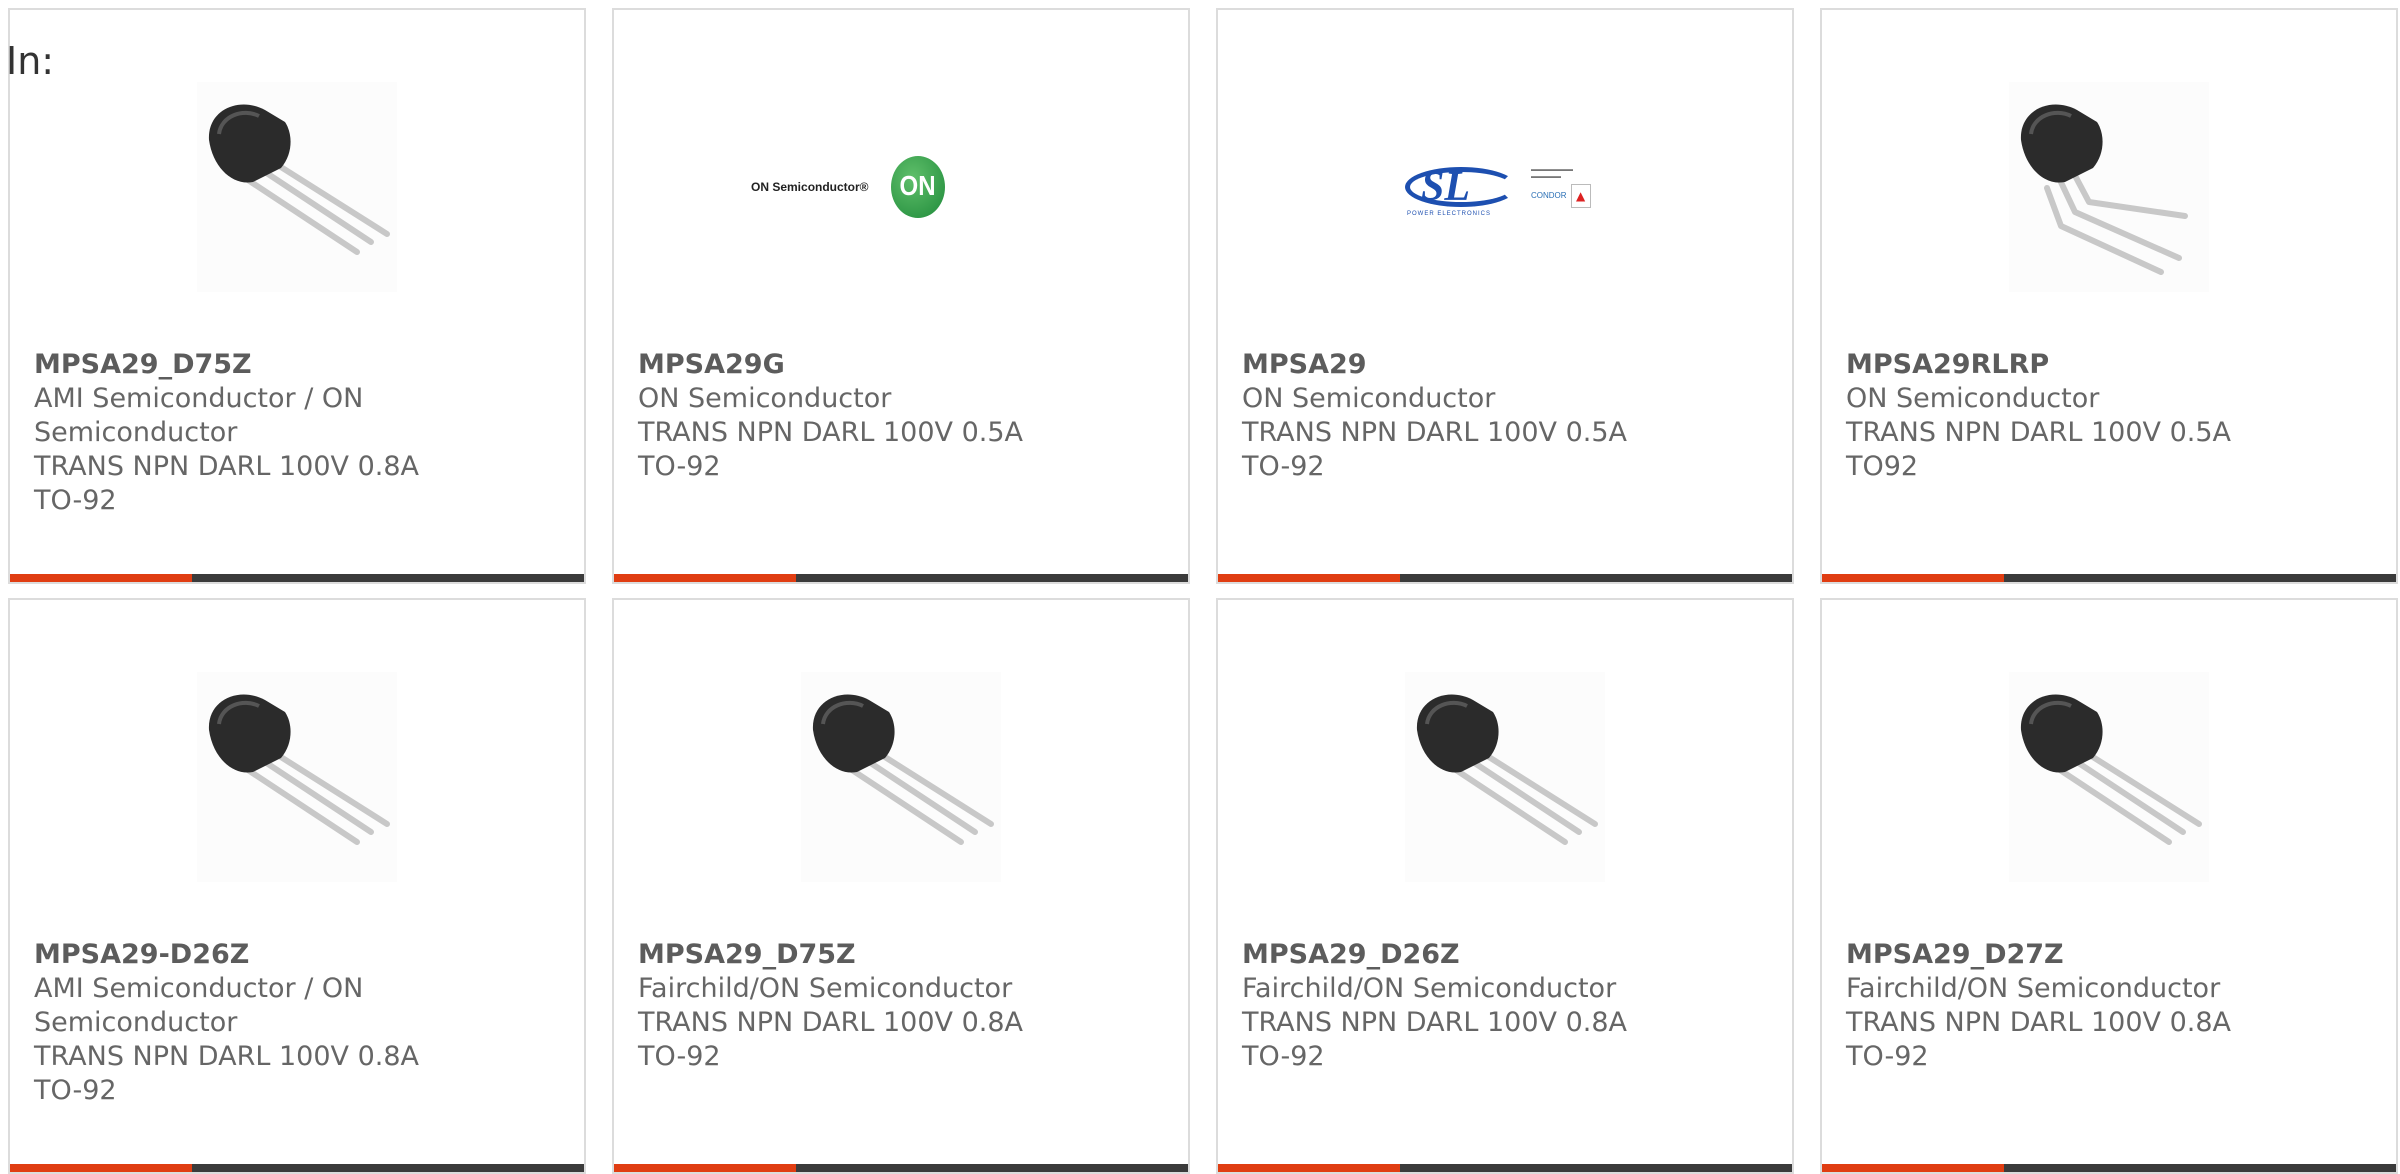 This screenshot has width=2400, height=1174. I want to click on on-semiconductor-logo-icon: ON Semiconductor® ON, so click(876, 187).